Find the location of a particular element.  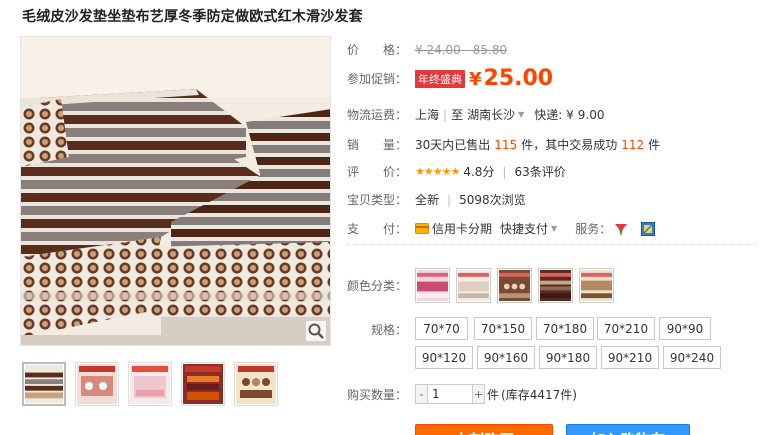

quantity-row: 购买数量： - 1 + 件 (库存4417件) is located at coordinates (462, 394).